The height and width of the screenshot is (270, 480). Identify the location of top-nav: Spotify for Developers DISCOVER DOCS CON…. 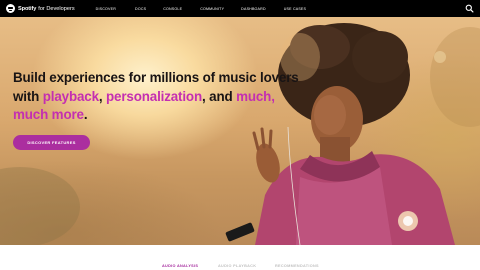
(240, 8).